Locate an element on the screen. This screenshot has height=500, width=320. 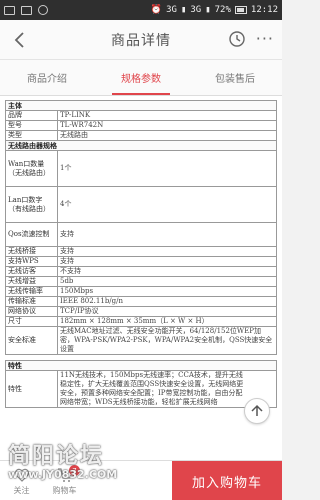
table-row: Qos流速控制 支持 is located at coordinates (141, 234).